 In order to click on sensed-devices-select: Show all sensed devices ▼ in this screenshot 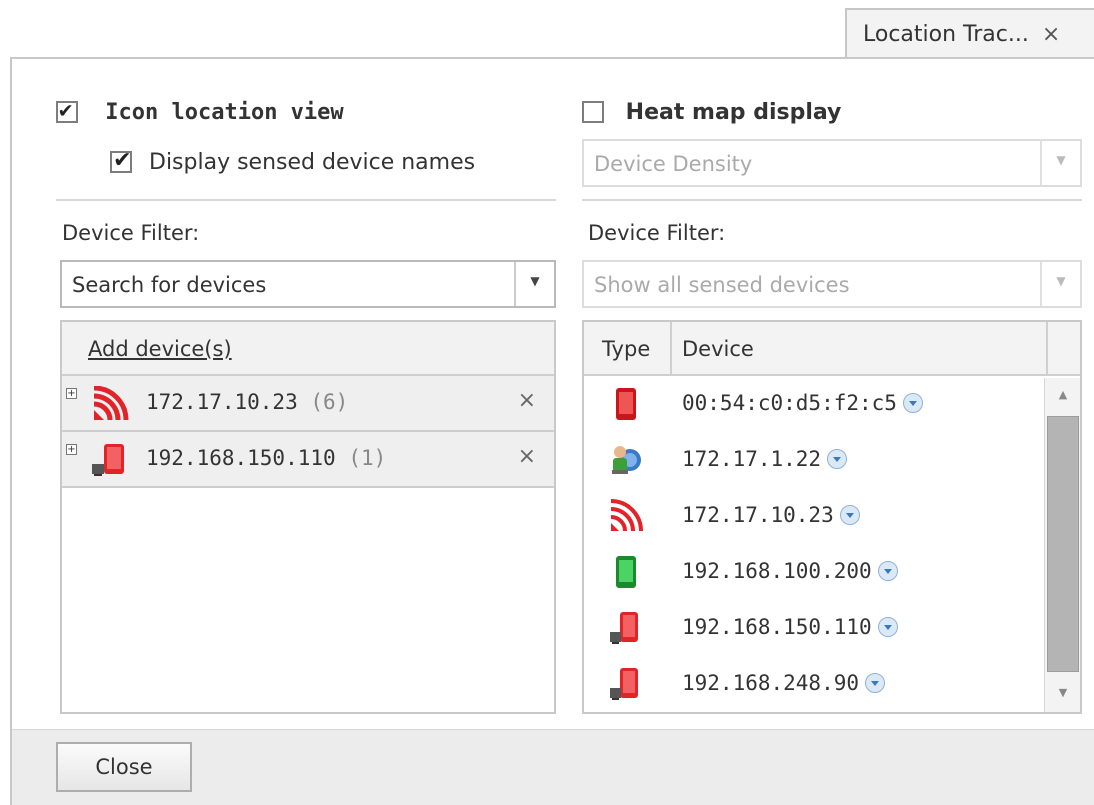, I will do `click(832, 284)`.